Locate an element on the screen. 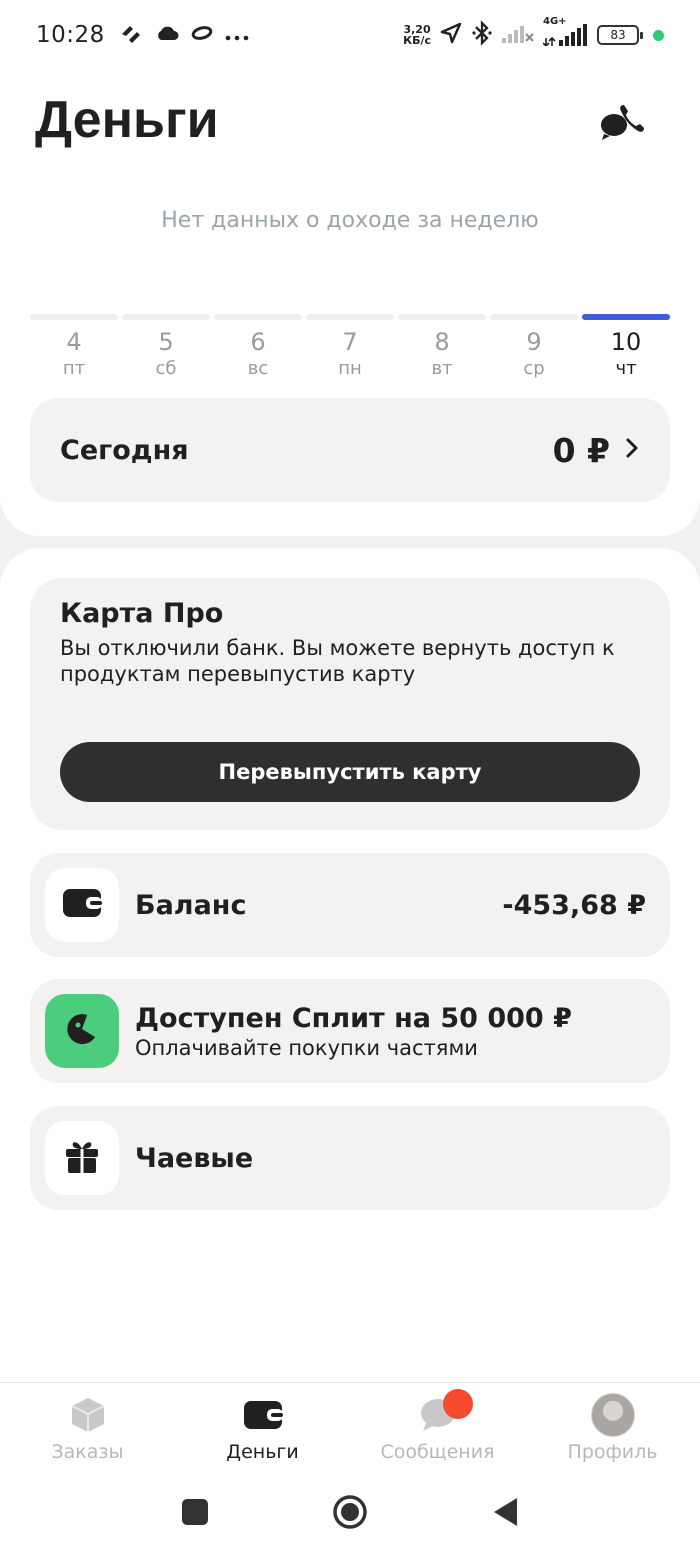  split-icon-box is located at coordinates (82, 1031).